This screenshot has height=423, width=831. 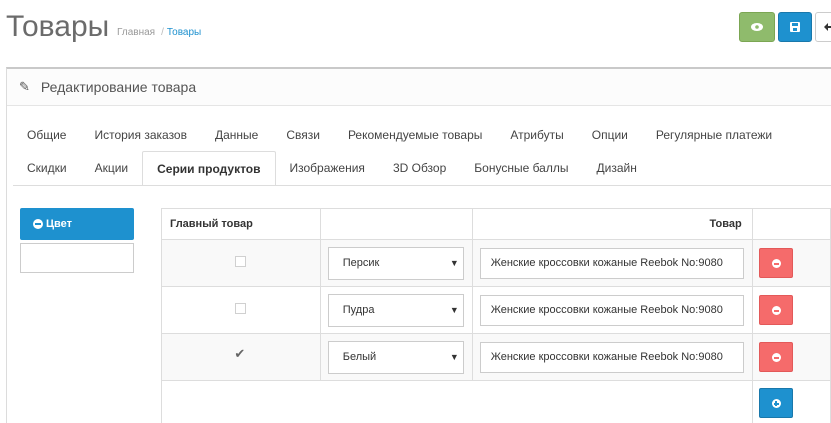 I want to click on tab-general: Общие, so click(x=46, y=135).